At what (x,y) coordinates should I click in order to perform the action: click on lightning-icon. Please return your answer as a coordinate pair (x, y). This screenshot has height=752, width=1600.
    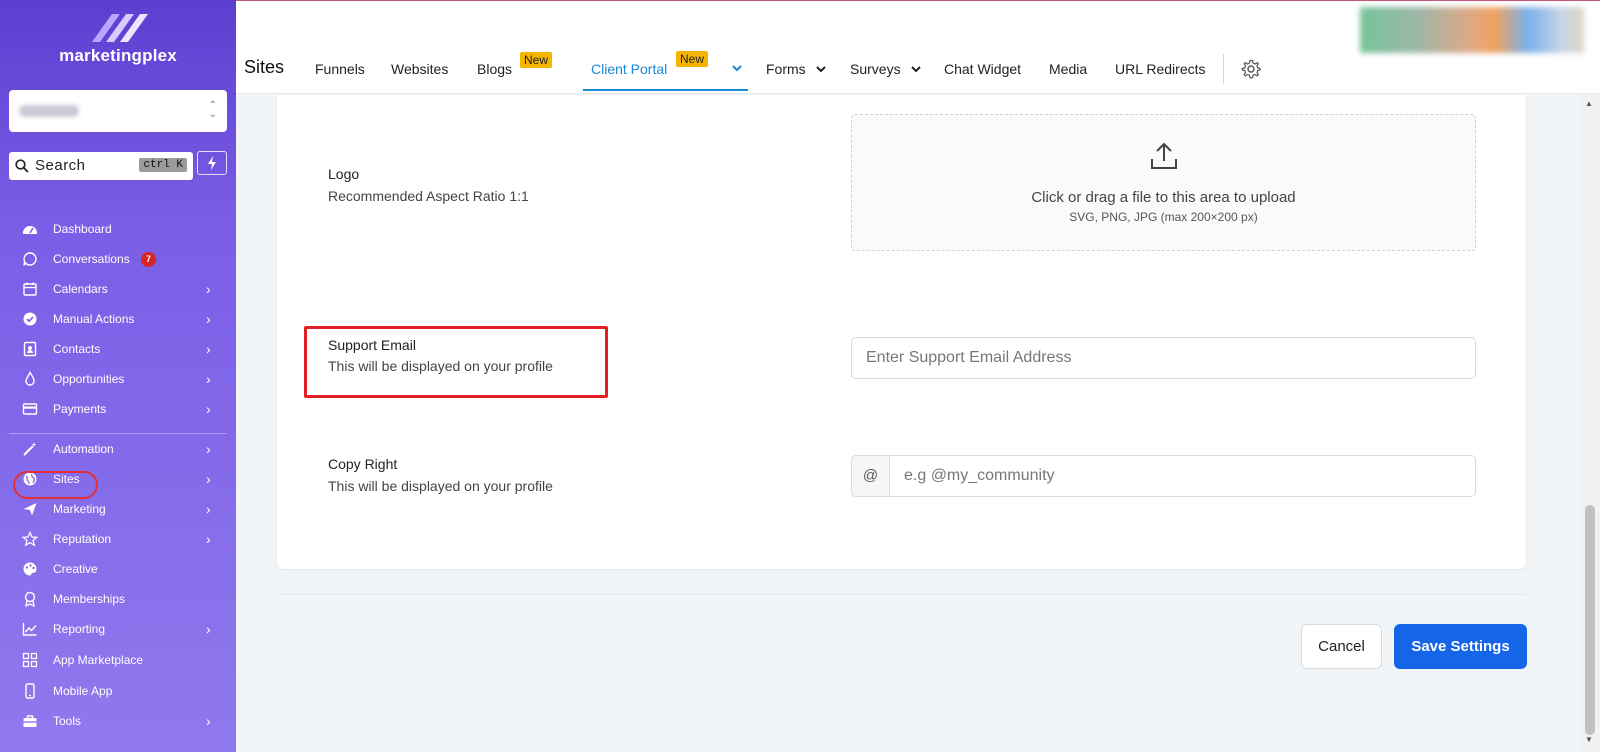
    Looking at the image, I should click on (212, 163).